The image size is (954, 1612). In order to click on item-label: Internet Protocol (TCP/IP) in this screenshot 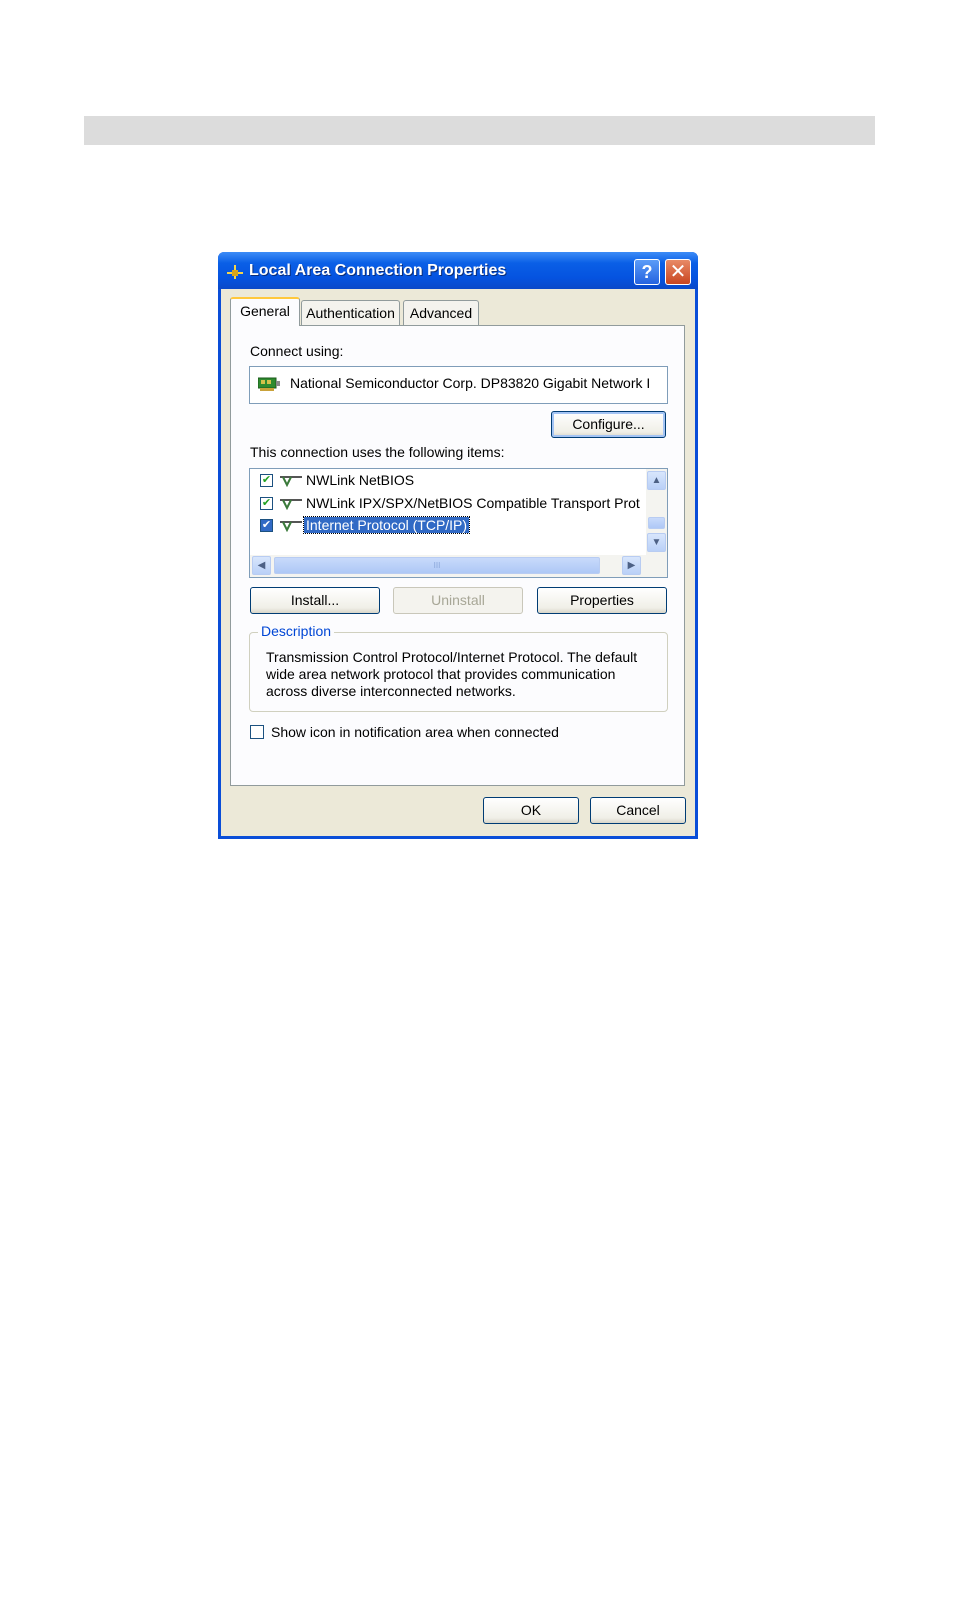, I will do `click(386, 525)`.